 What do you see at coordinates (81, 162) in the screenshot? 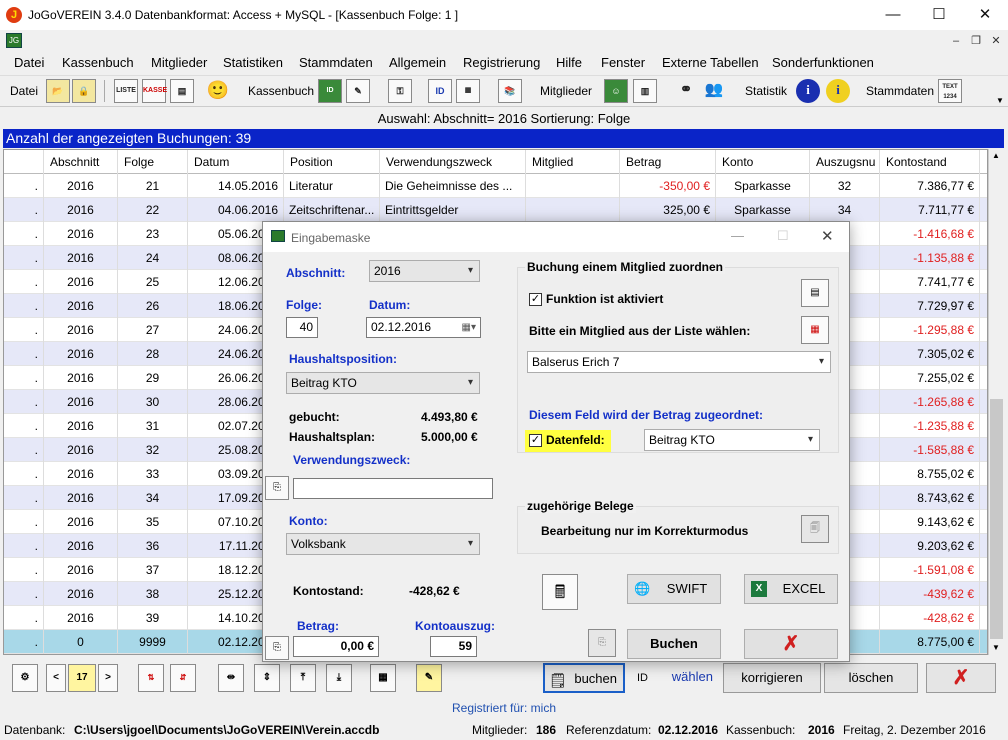
I see `header-abschnitt: Abschnitt` at bounding box center [81, 162].